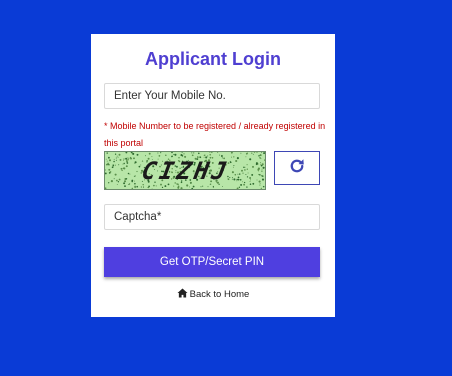  Describe the element at coordinates (212, 217) in the screenshot. I see `captcha-input` at that location.